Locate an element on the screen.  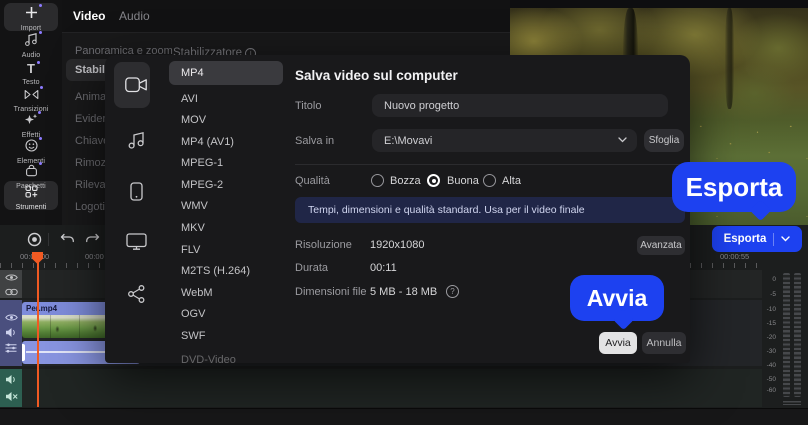
esporta-callout-label: Esporta is located at coordinates (734, 186).